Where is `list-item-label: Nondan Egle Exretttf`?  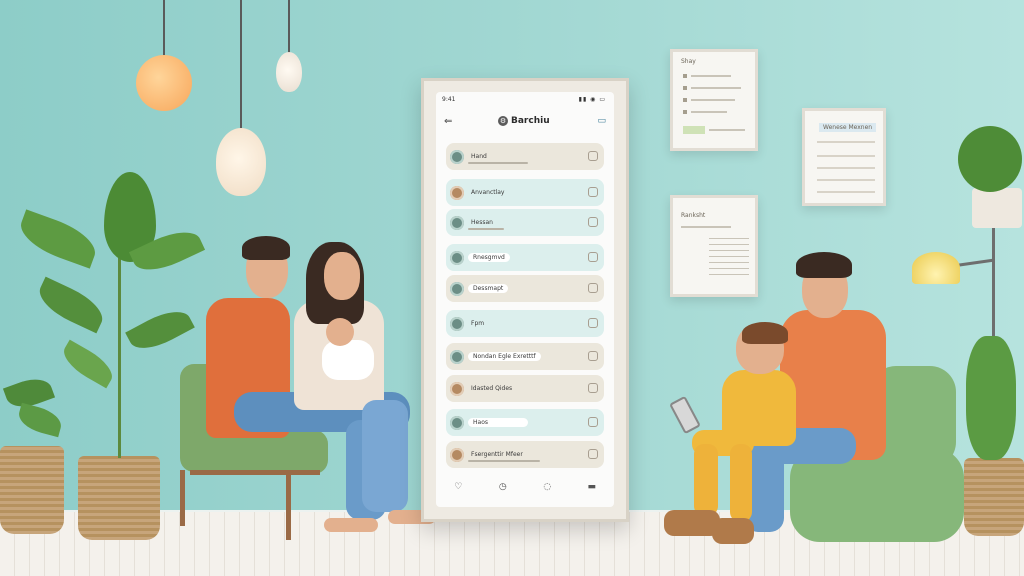
list-item-label: Nondan Egle Exretttf is located at coordinates (504, 356).